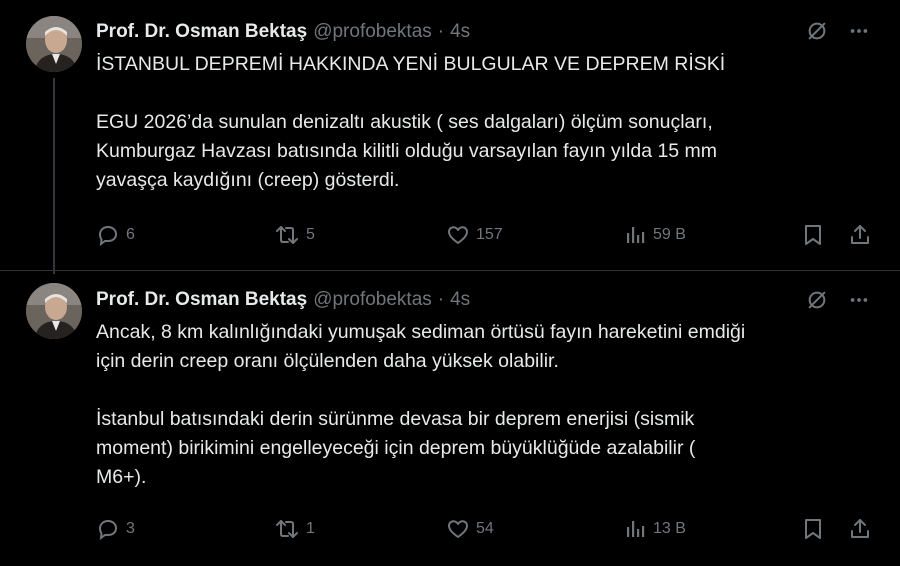 The height and width of the screenshot is (566, 900). What do you see at coordinates (669, 528) in the screenshot?
I see `views-count: 13 B` at bounding box center [669, 528].